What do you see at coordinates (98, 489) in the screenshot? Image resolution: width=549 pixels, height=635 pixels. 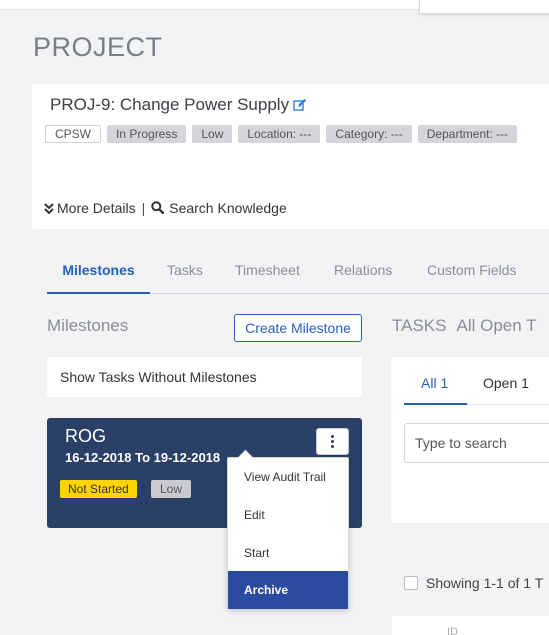 I see `status-badge: Not Started` at bounding box center [98, 489].